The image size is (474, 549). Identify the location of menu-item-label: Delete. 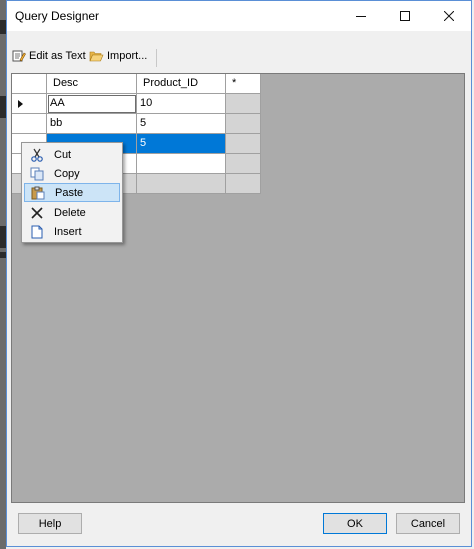
(70, 212).